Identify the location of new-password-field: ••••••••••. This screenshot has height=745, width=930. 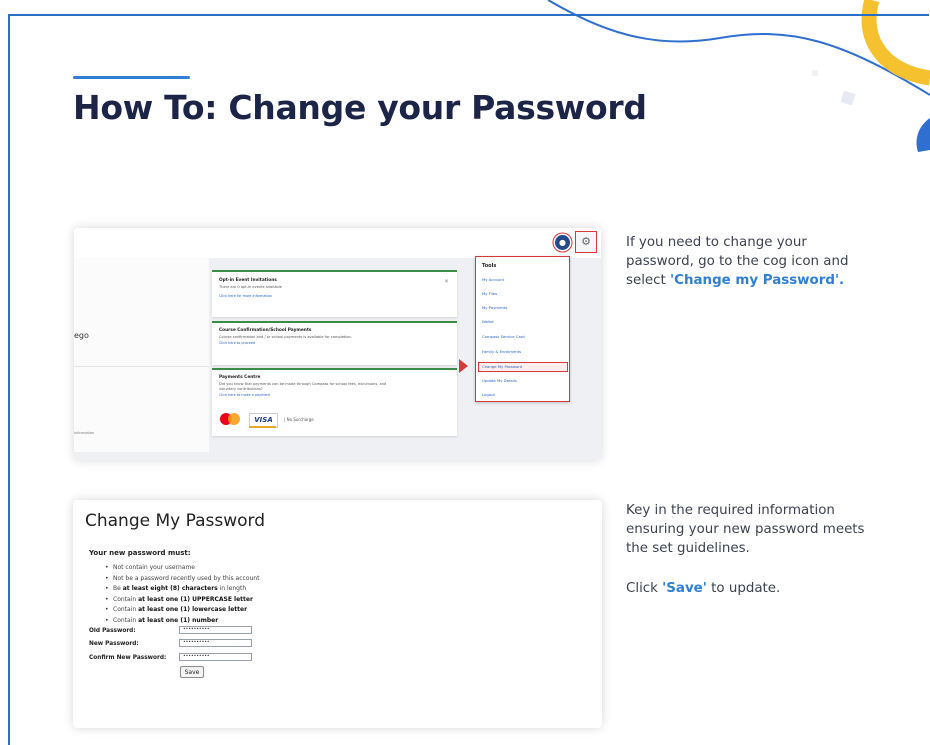
(215, 643).